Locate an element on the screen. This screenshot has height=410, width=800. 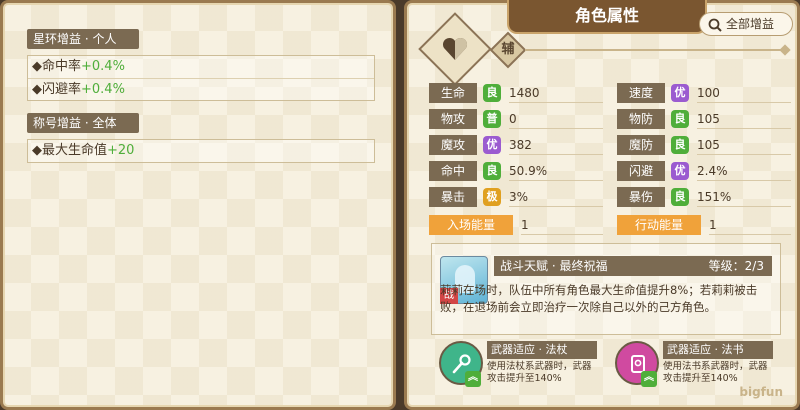
weapon-title: 武器适应 · 法杖 is located at coordinates (542, 350).